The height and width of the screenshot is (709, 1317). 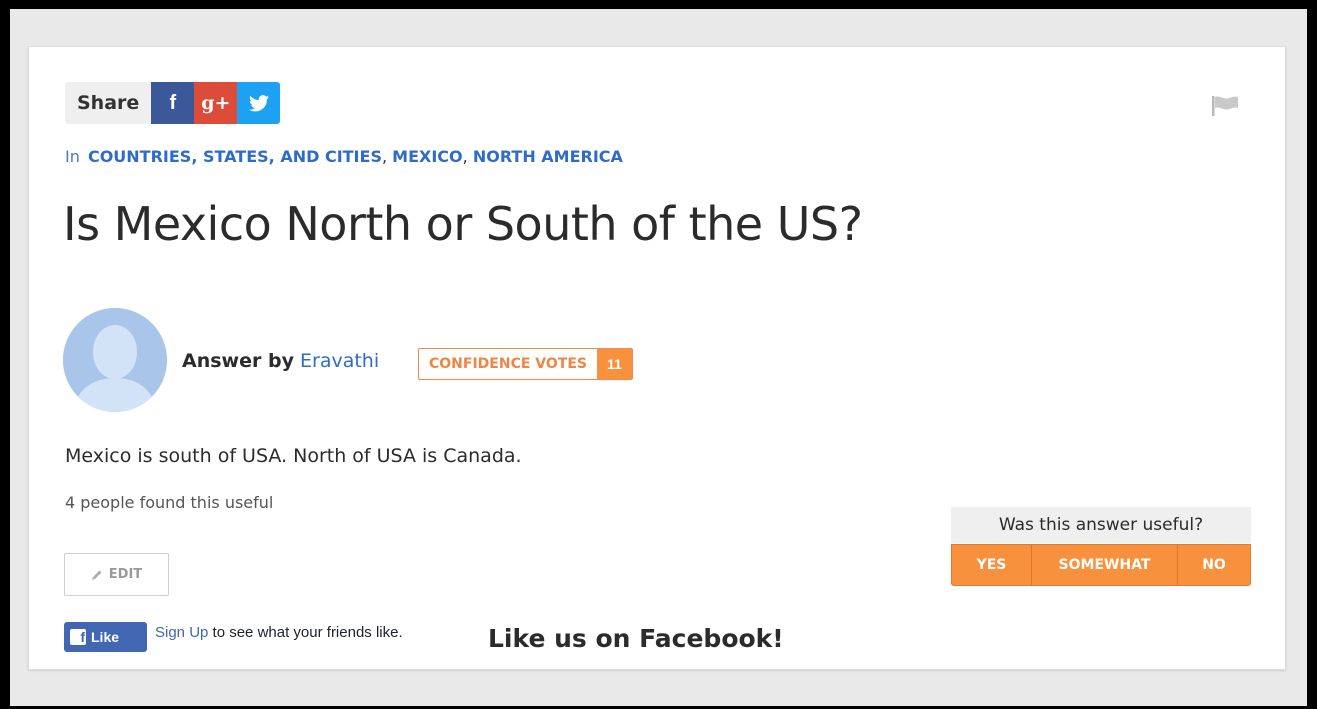 I want to click on somewhat-button: SOMEWHAT, so click(x=1105, y=565).